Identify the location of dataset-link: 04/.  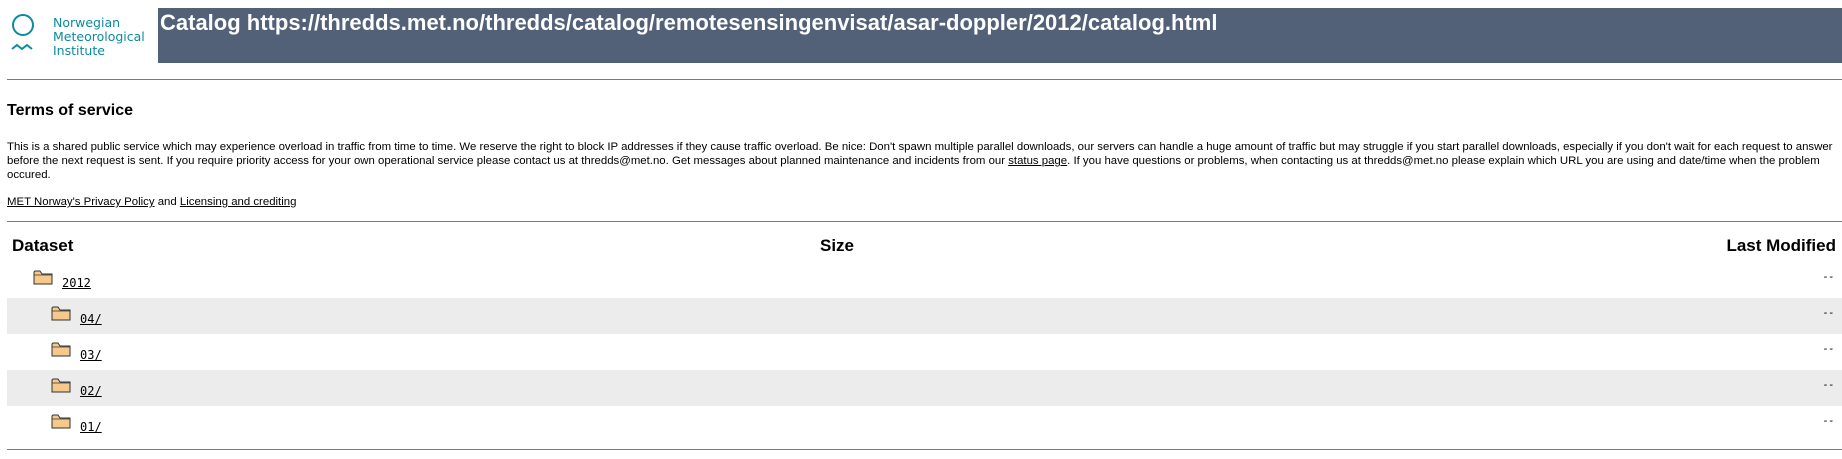
(91, 319).